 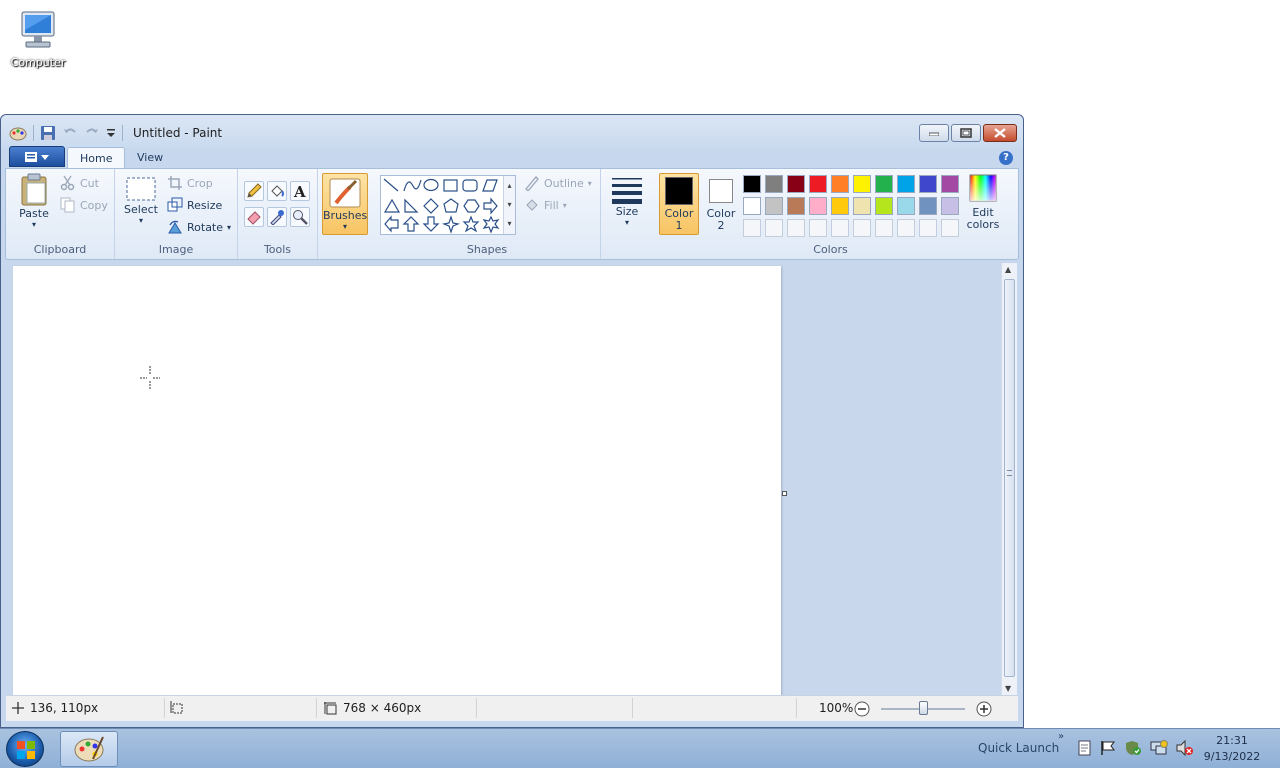 What do you see at coordinates (199, 227) in the screenshot?
I see `rotate-button: Rotate ▾` at bounding box center [199, 227].